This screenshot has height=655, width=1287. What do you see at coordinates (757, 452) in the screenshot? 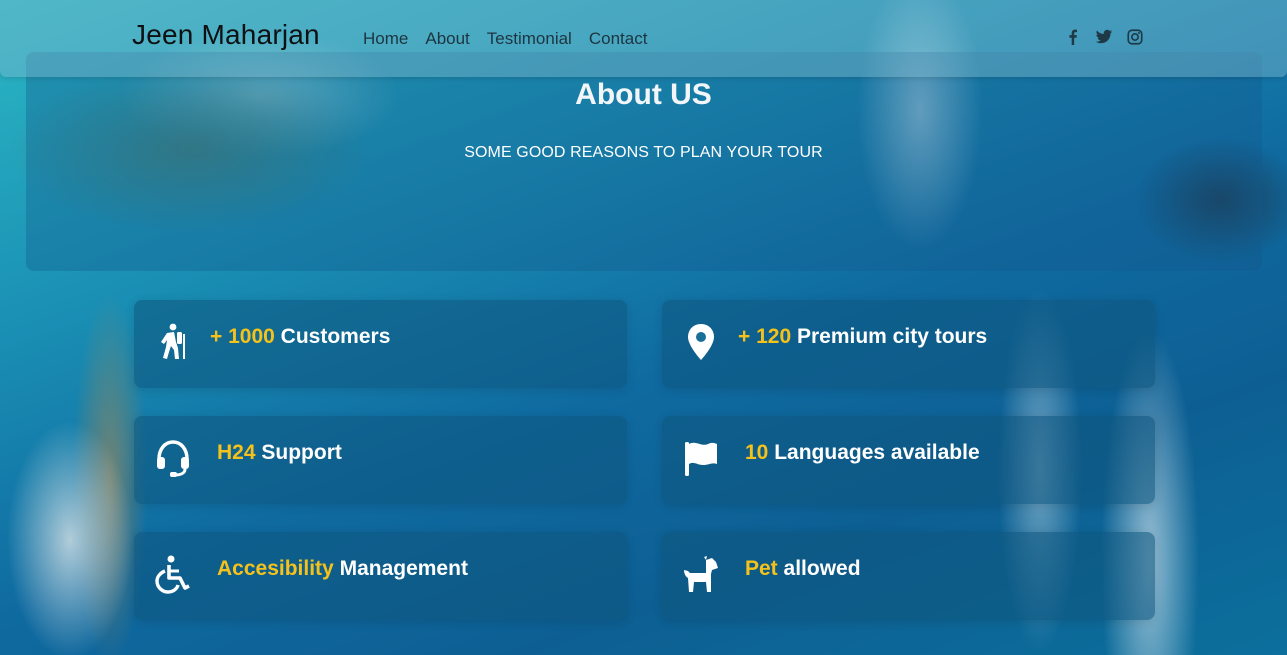
I see `feature-highlight: 10` at bounding box center [757, 452].